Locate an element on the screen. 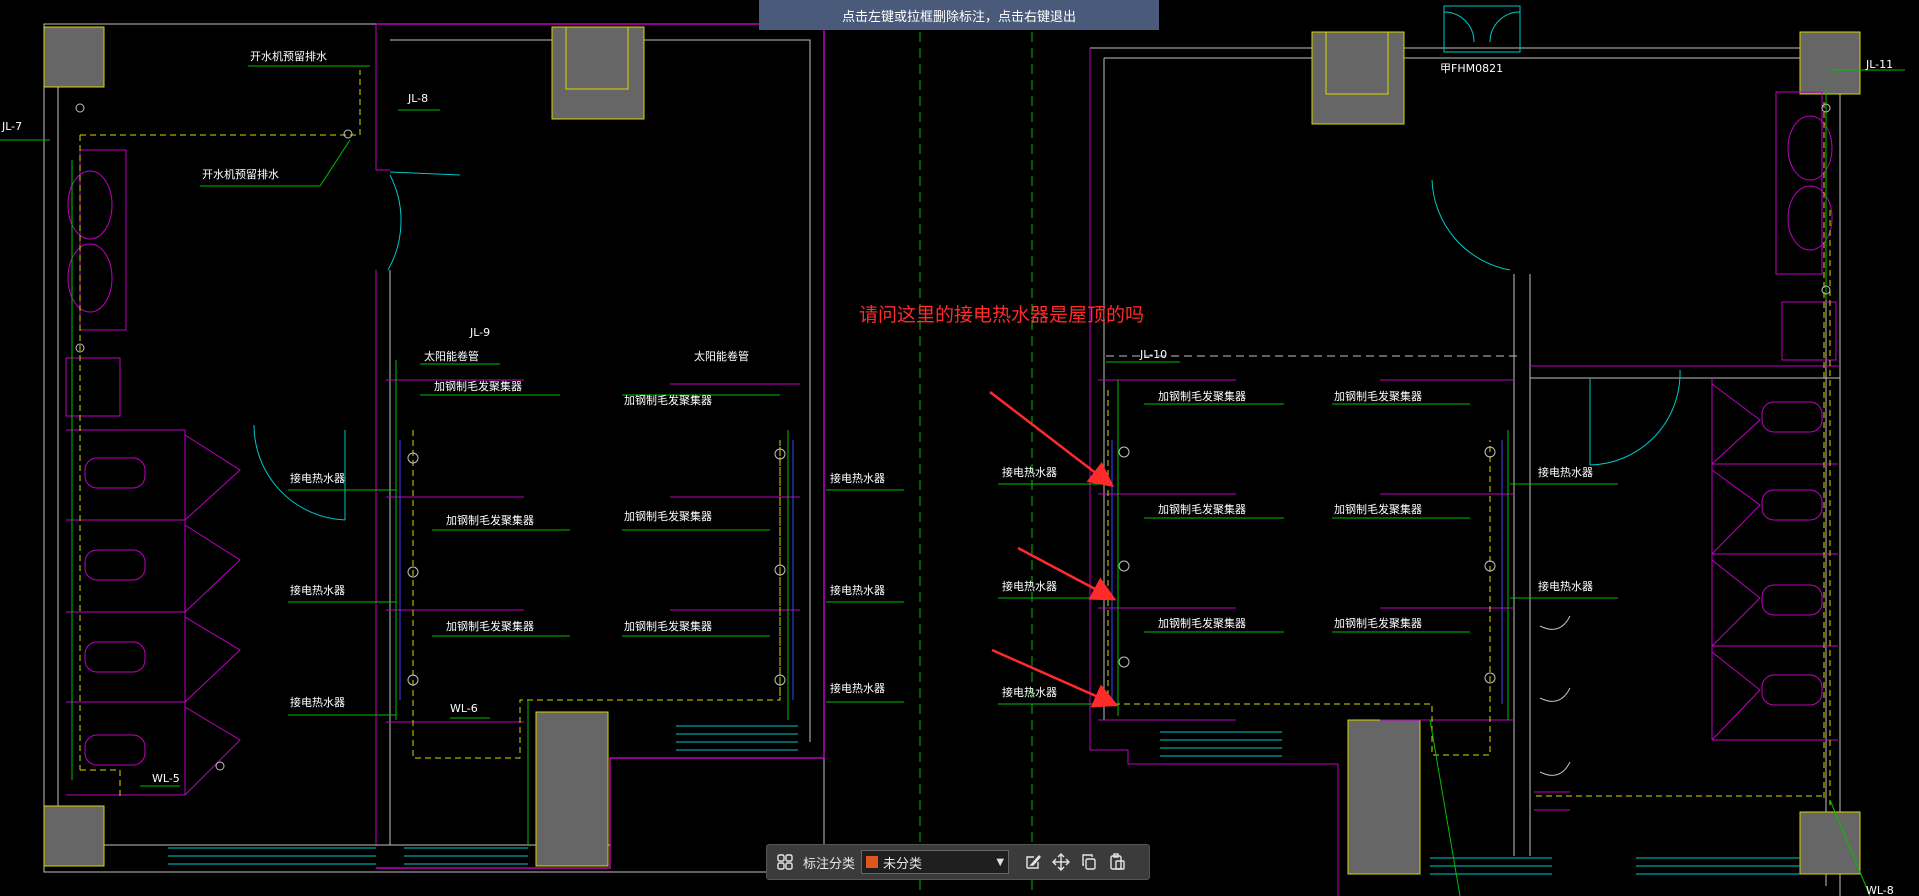  copy-icon is located at coordinates (1089, 862).